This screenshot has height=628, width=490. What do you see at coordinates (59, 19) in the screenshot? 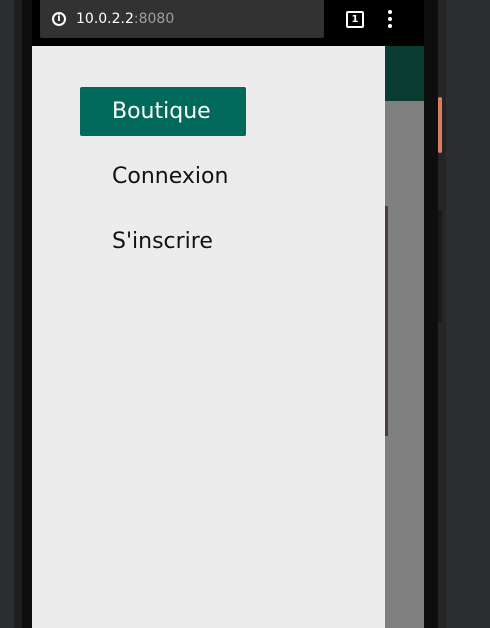
I see `info-icon: i` at bounding box center [59, 19].